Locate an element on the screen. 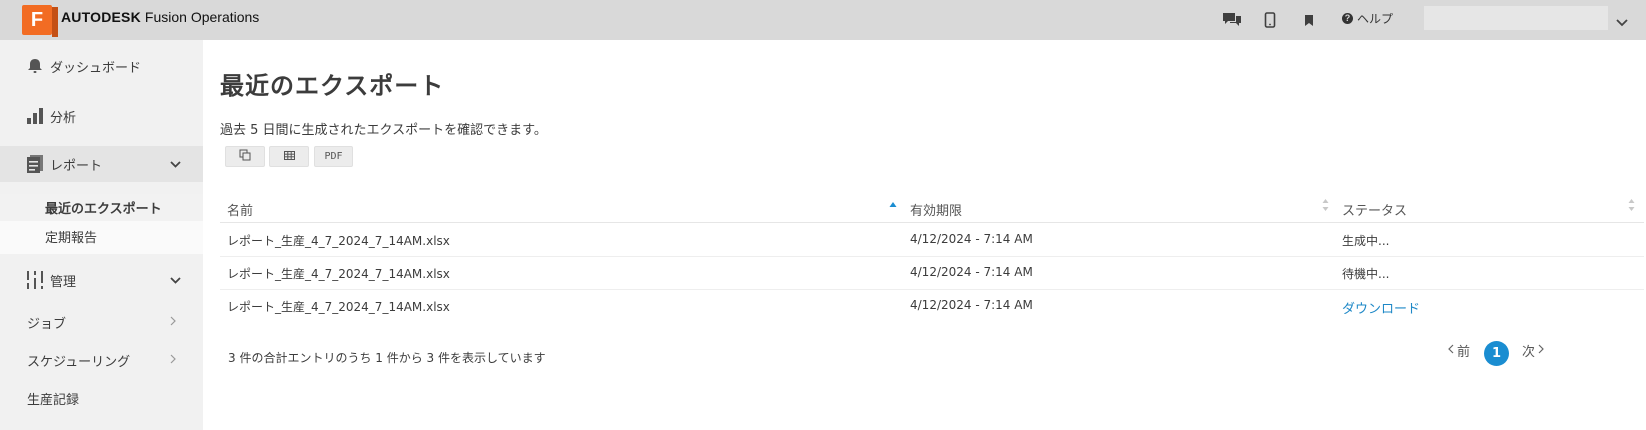 Image resolution: width=1646 pixels, height=430 pixels. export-excel-button is located at coordinates (289, 156).